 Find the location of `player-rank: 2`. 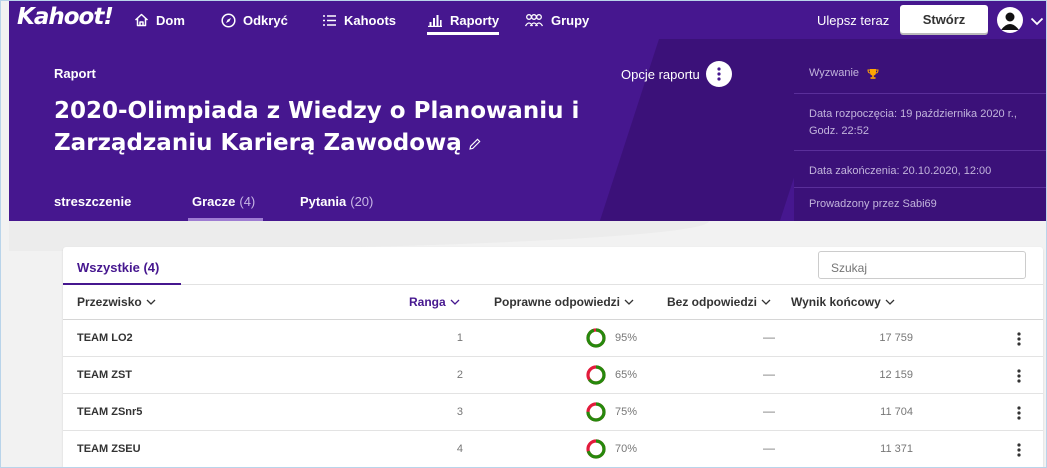

player-rank: 2 is located at coordinates (459, 375).